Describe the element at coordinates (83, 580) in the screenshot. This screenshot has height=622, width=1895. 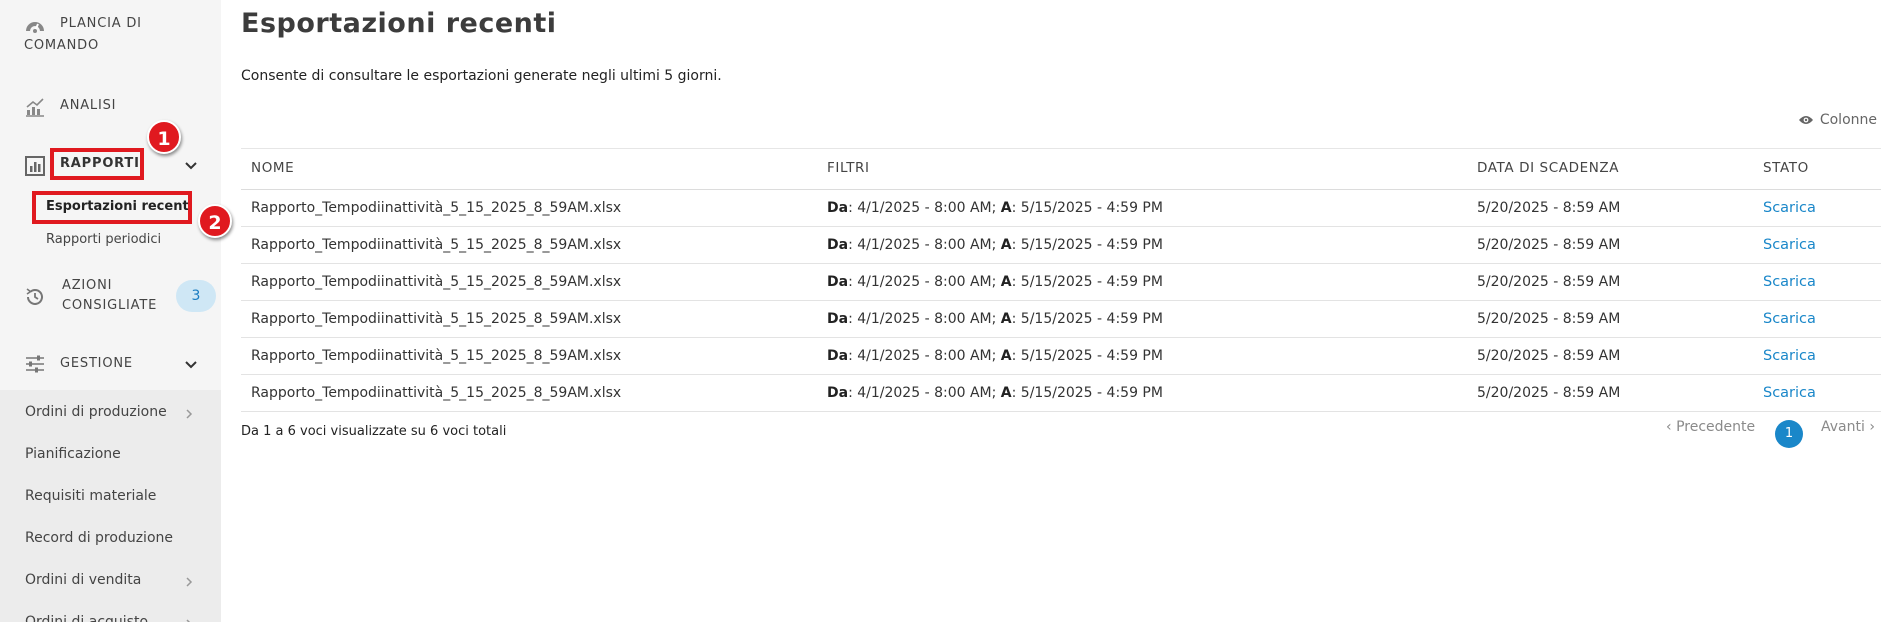
I see `sidebar-item-sales-orders: Ordini di vendita` at that location.